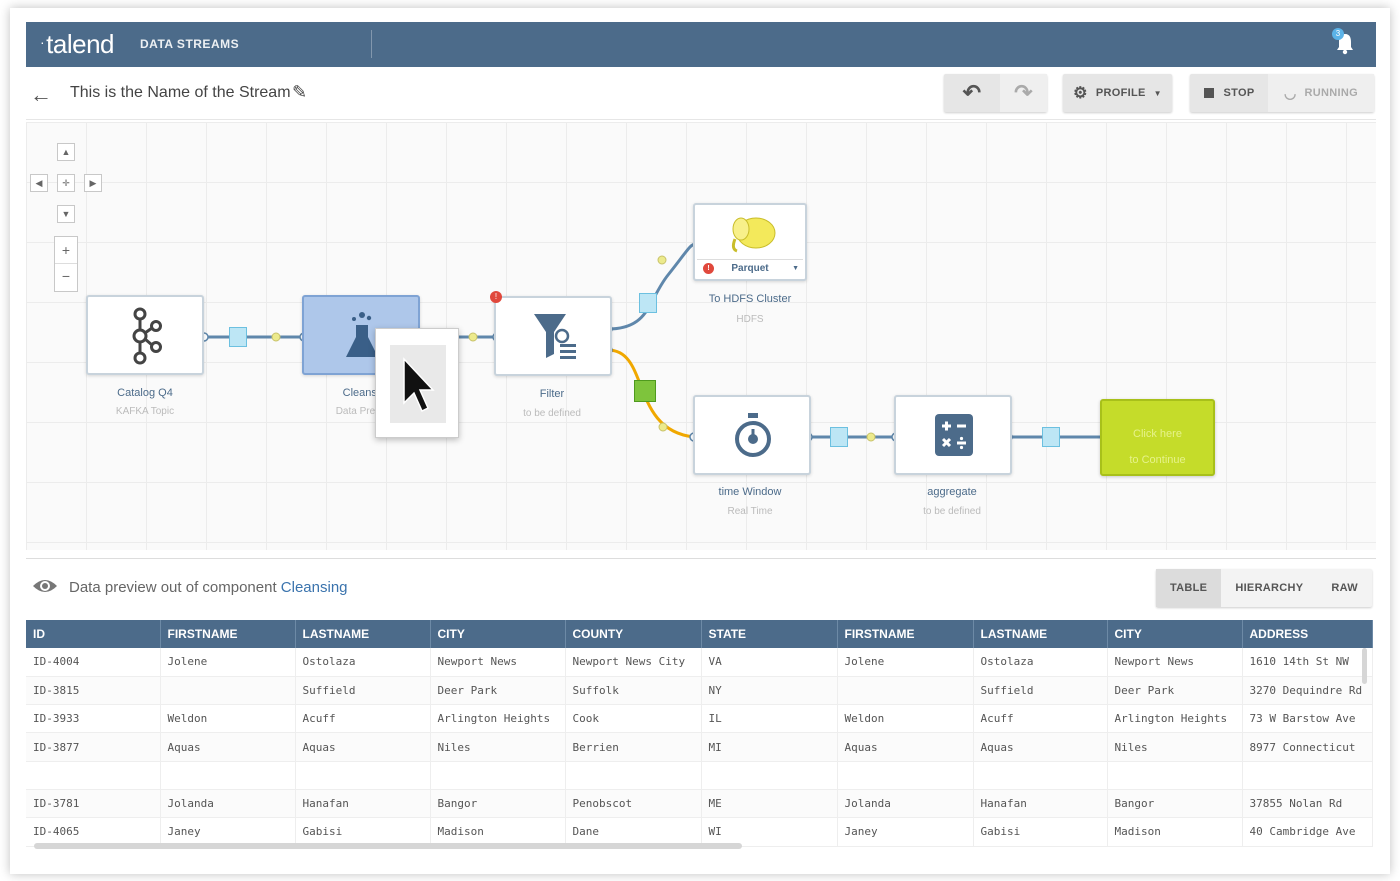 The height and width of the screenshot is (881, 1400). Describe the element at coordinates (93, 832) in the screenshot. I see `table-cell: ID-4065` at that location.